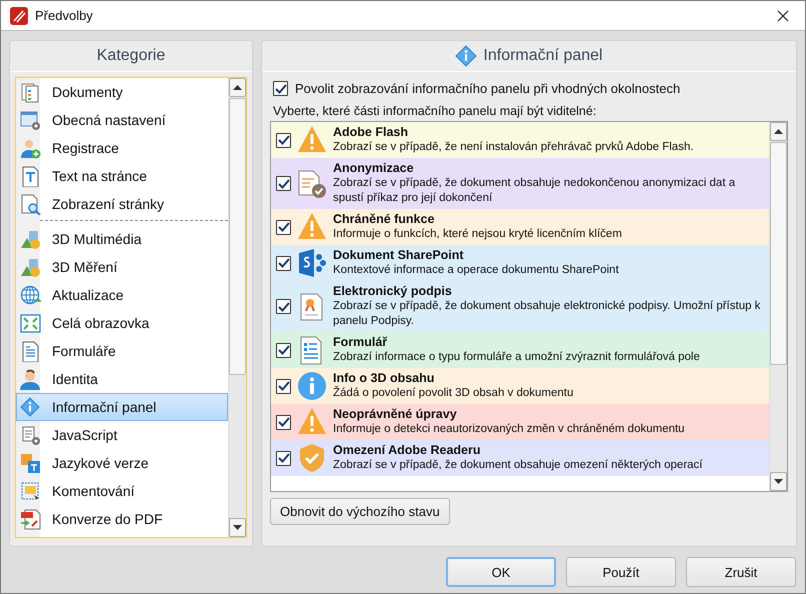 The width and height of the screenshot is (806, 594). What do you see at coordinates (476, 270) in the screenshot?
I see `item-description: Kontextové informace a operace dokumentu SharePoint` at bounding box center [476, 270].